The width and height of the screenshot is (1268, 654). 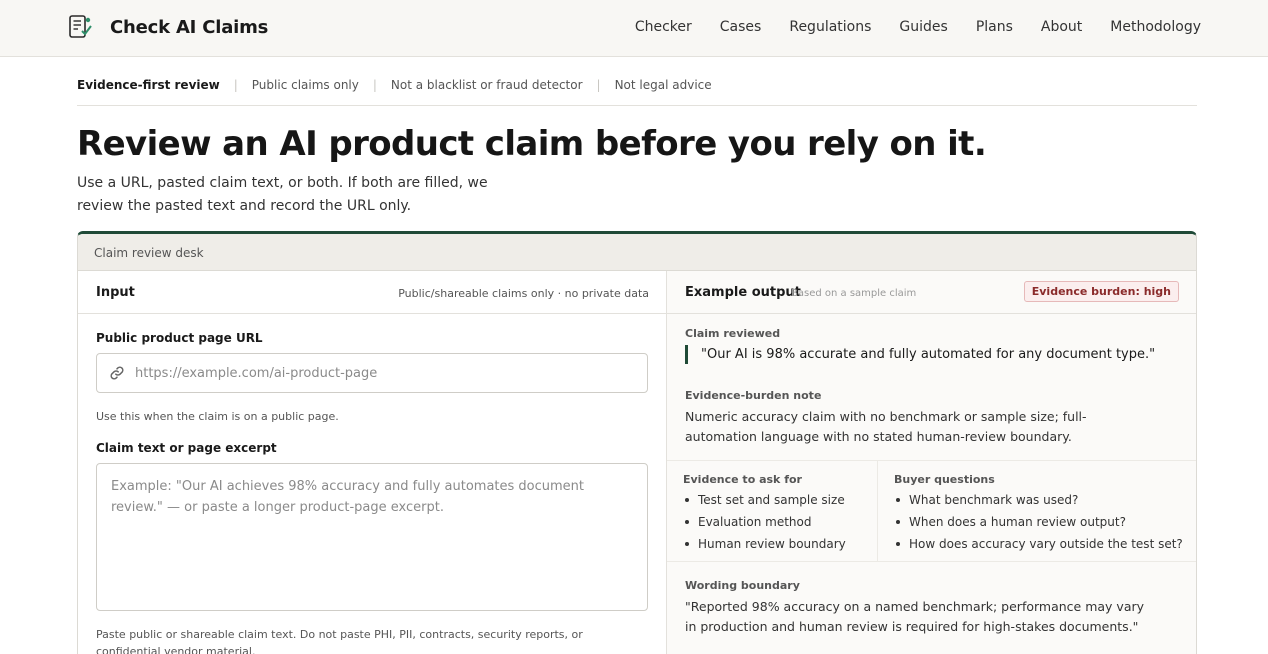 What do you see at coordinates (80, 27) in the screenshot?
I see `checklist-logo-icon` at bounding box center [80, 27].